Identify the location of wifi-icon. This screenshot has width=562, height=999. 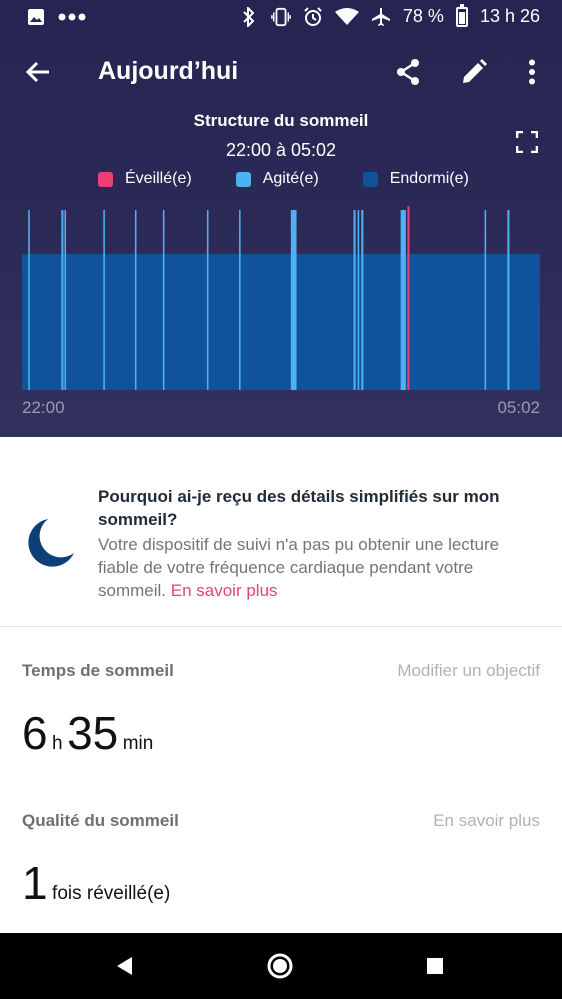
(346, 17).